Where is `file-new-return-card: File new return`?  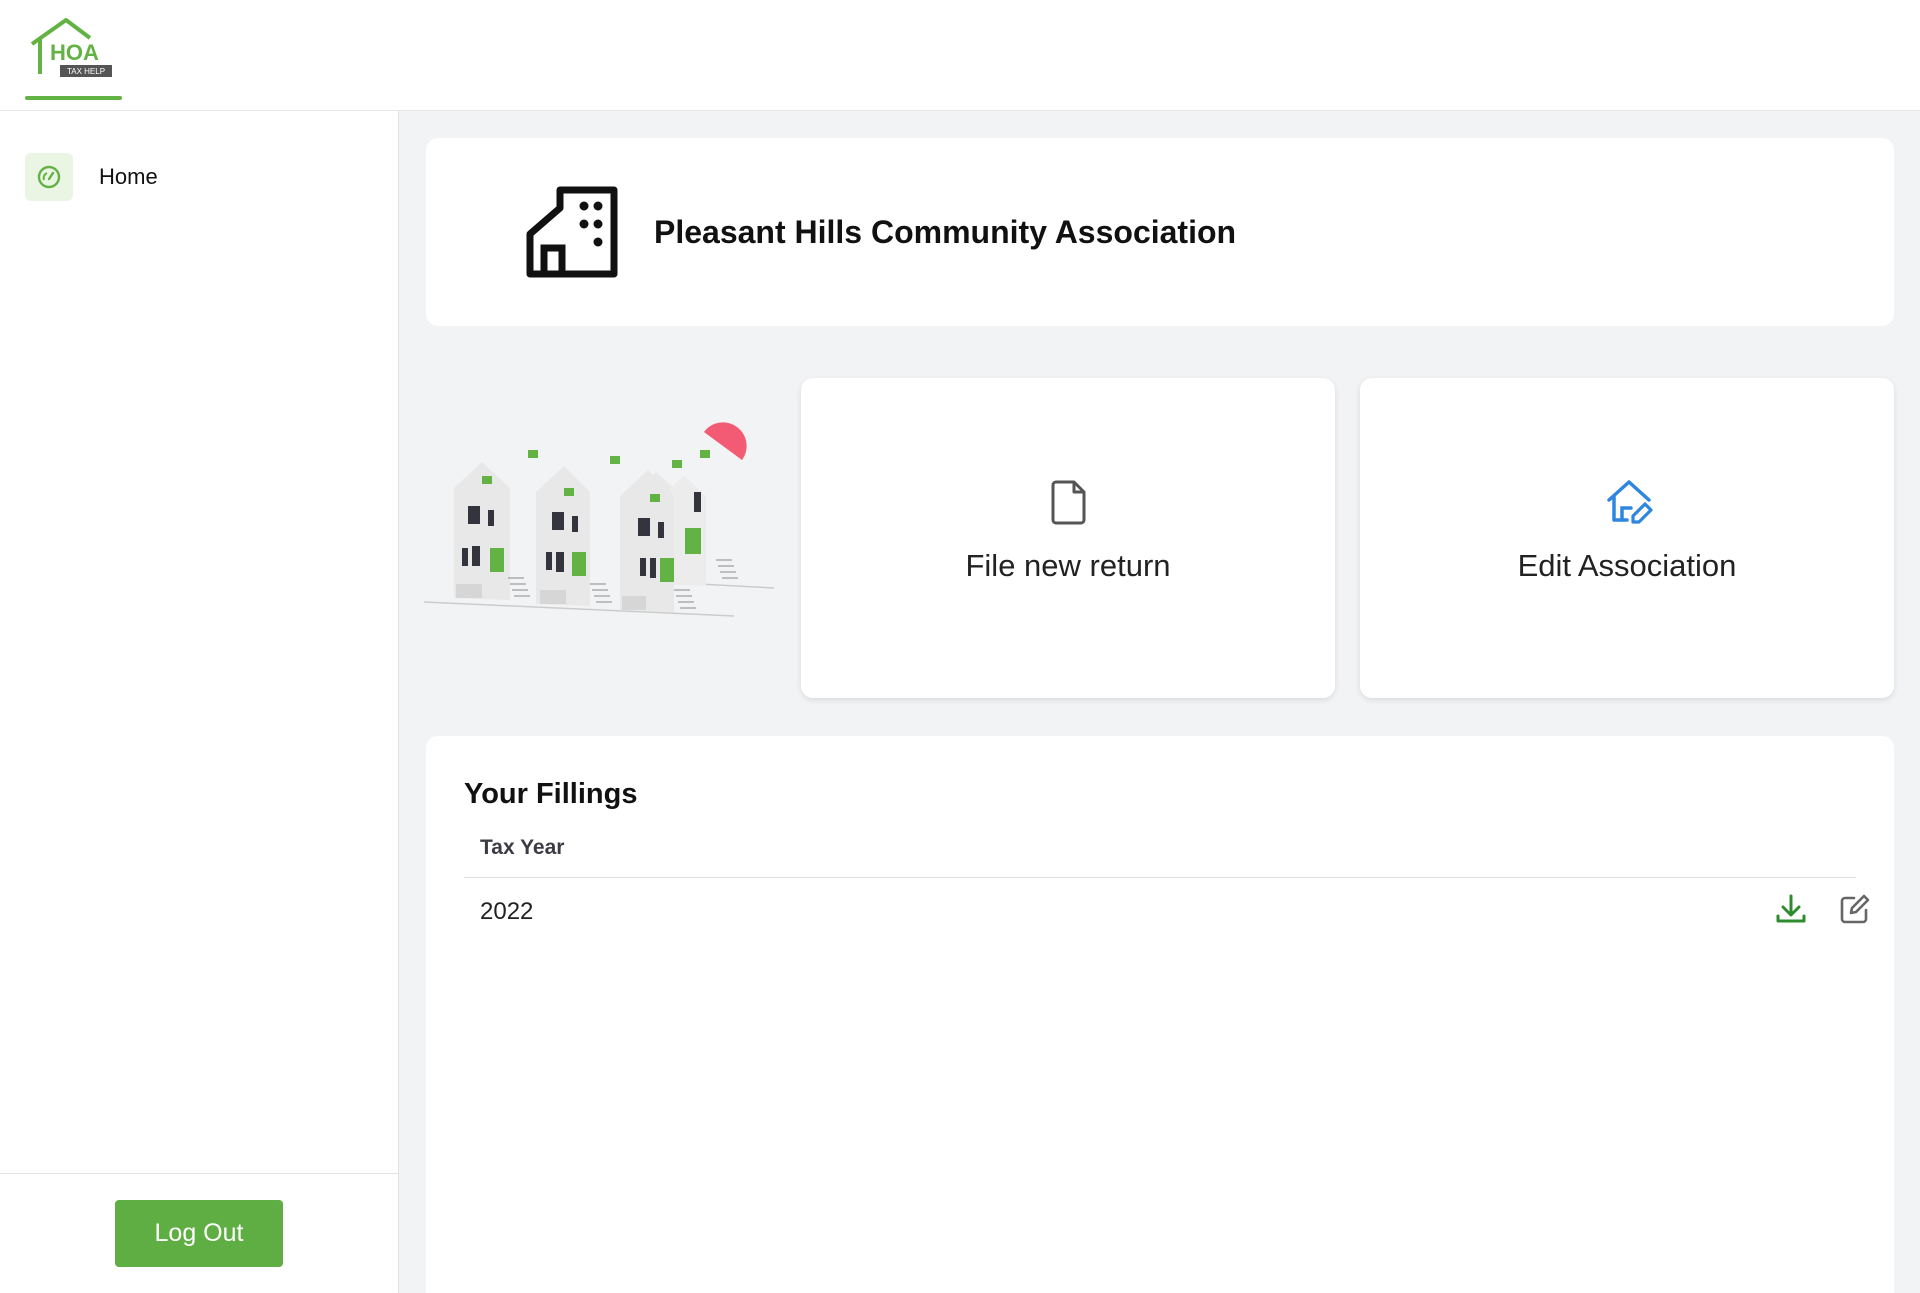 file-new-return-card: File new return is located at coordinates (1068, 538).